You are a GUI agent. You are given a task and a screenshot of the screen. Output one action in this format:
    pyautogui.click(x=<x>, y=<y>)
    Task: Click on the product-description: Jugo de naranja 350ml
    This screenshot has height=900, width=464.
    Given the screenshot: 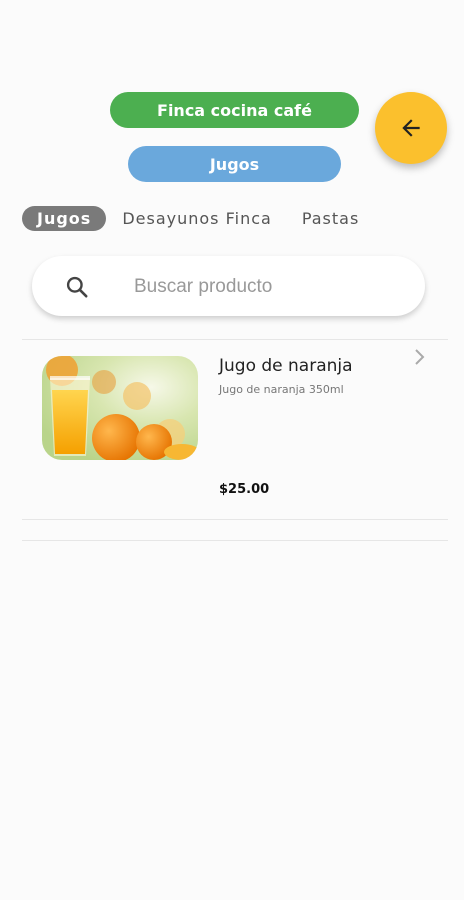 What is the action you would take?
    pyautogui.click(x=281, y=389)
    